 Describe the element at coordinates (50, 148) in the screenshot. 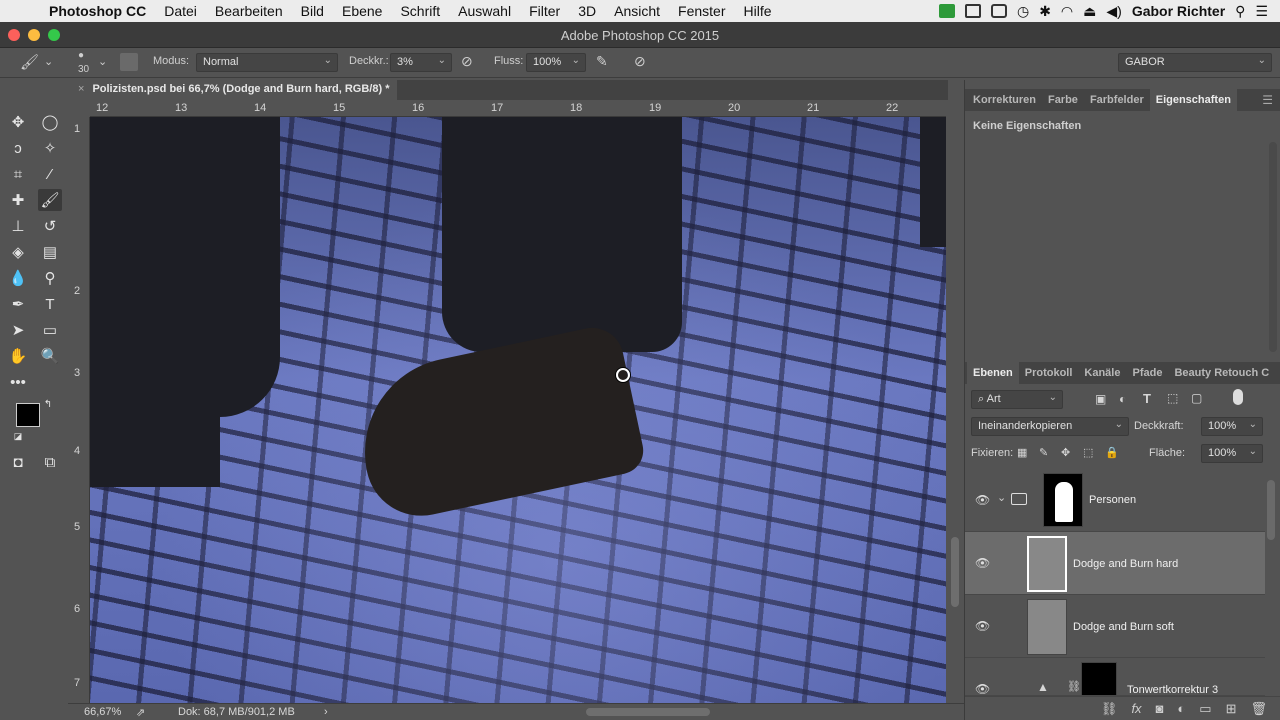

I see `quick-selection-tool-icon: ✧` at that location.